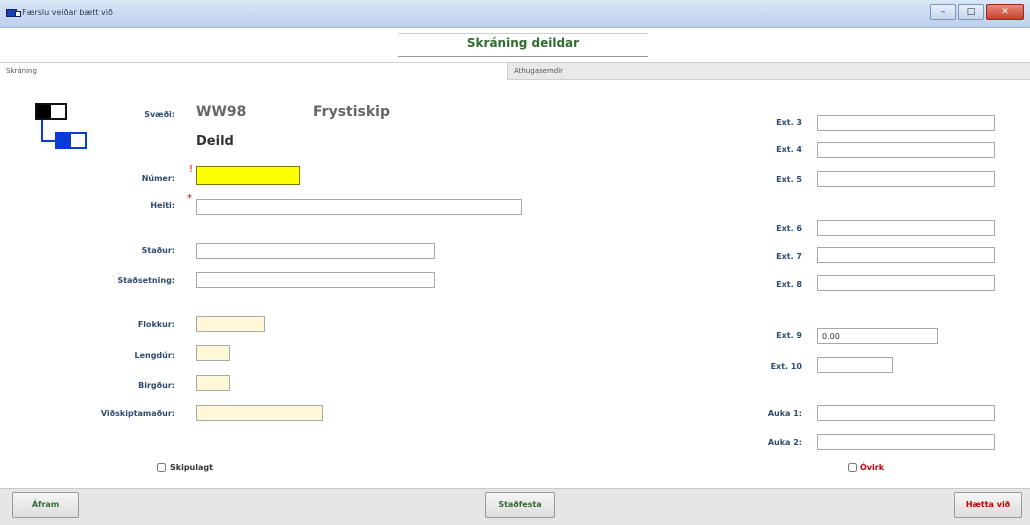 This screenshot has height=525, width=1030. What do you see at coordinates (971, 12) in the screenshot?
I see `maximize-icon: □` at bounding box center [971, 12].